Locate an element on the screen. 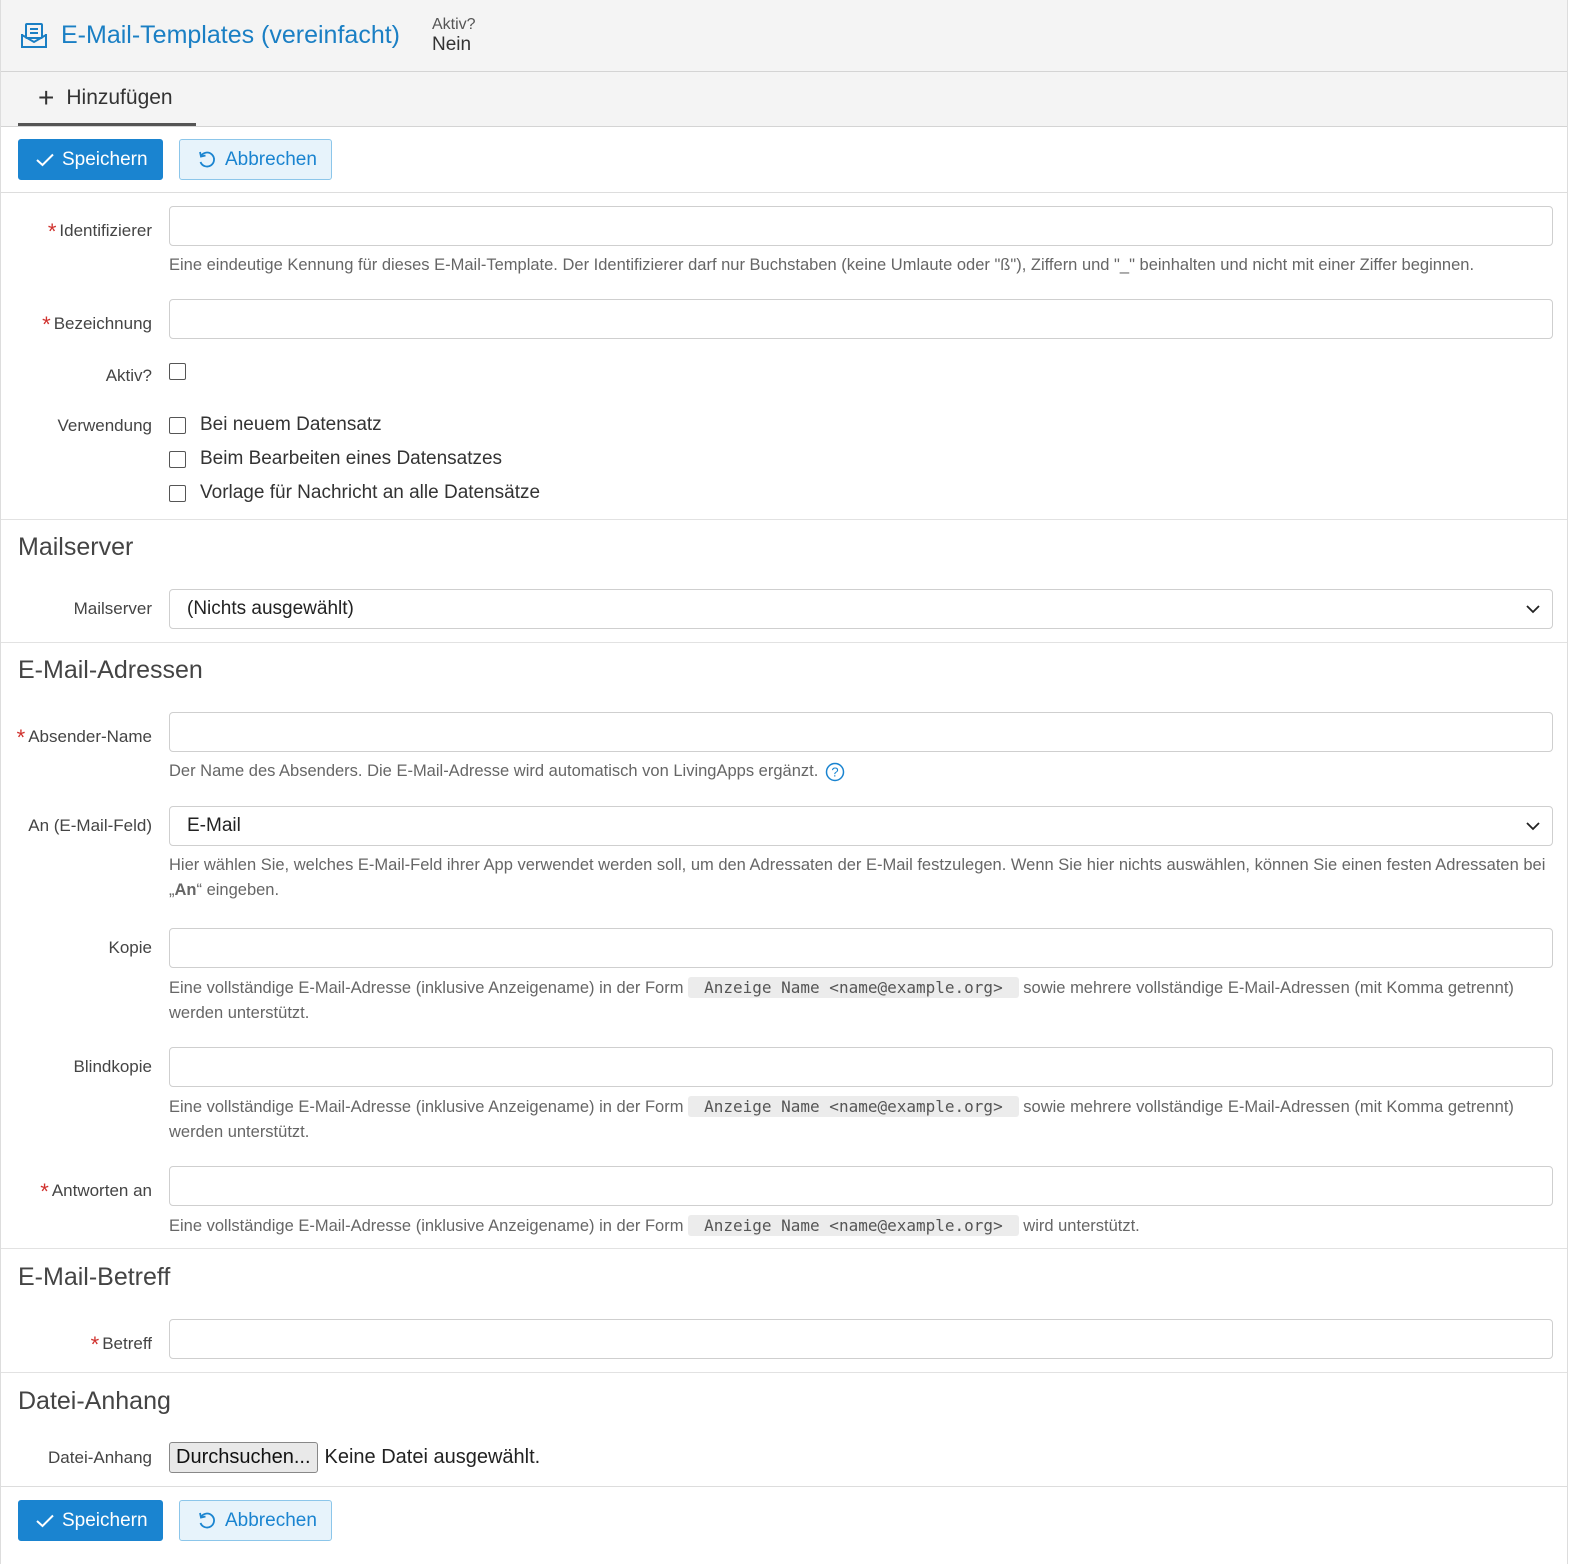 Image resolution: width=1580 pixels, height=1564 pixels. usage-label: Verwendung is located at coordinates (104, 425).